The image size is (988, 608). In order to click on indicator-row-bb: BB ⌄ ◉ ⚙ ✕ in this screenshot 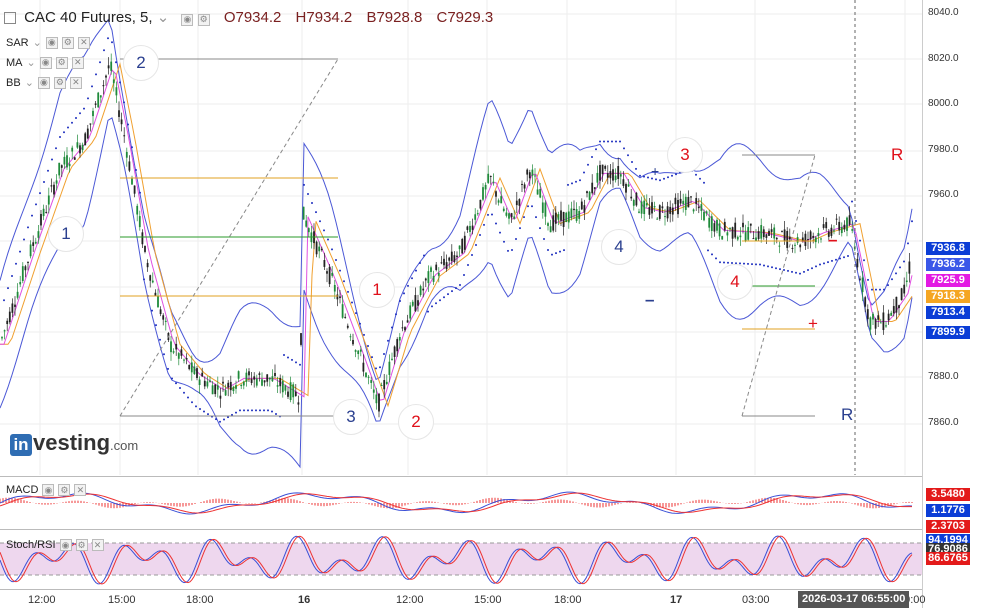, I will do `click(44, 82)`.